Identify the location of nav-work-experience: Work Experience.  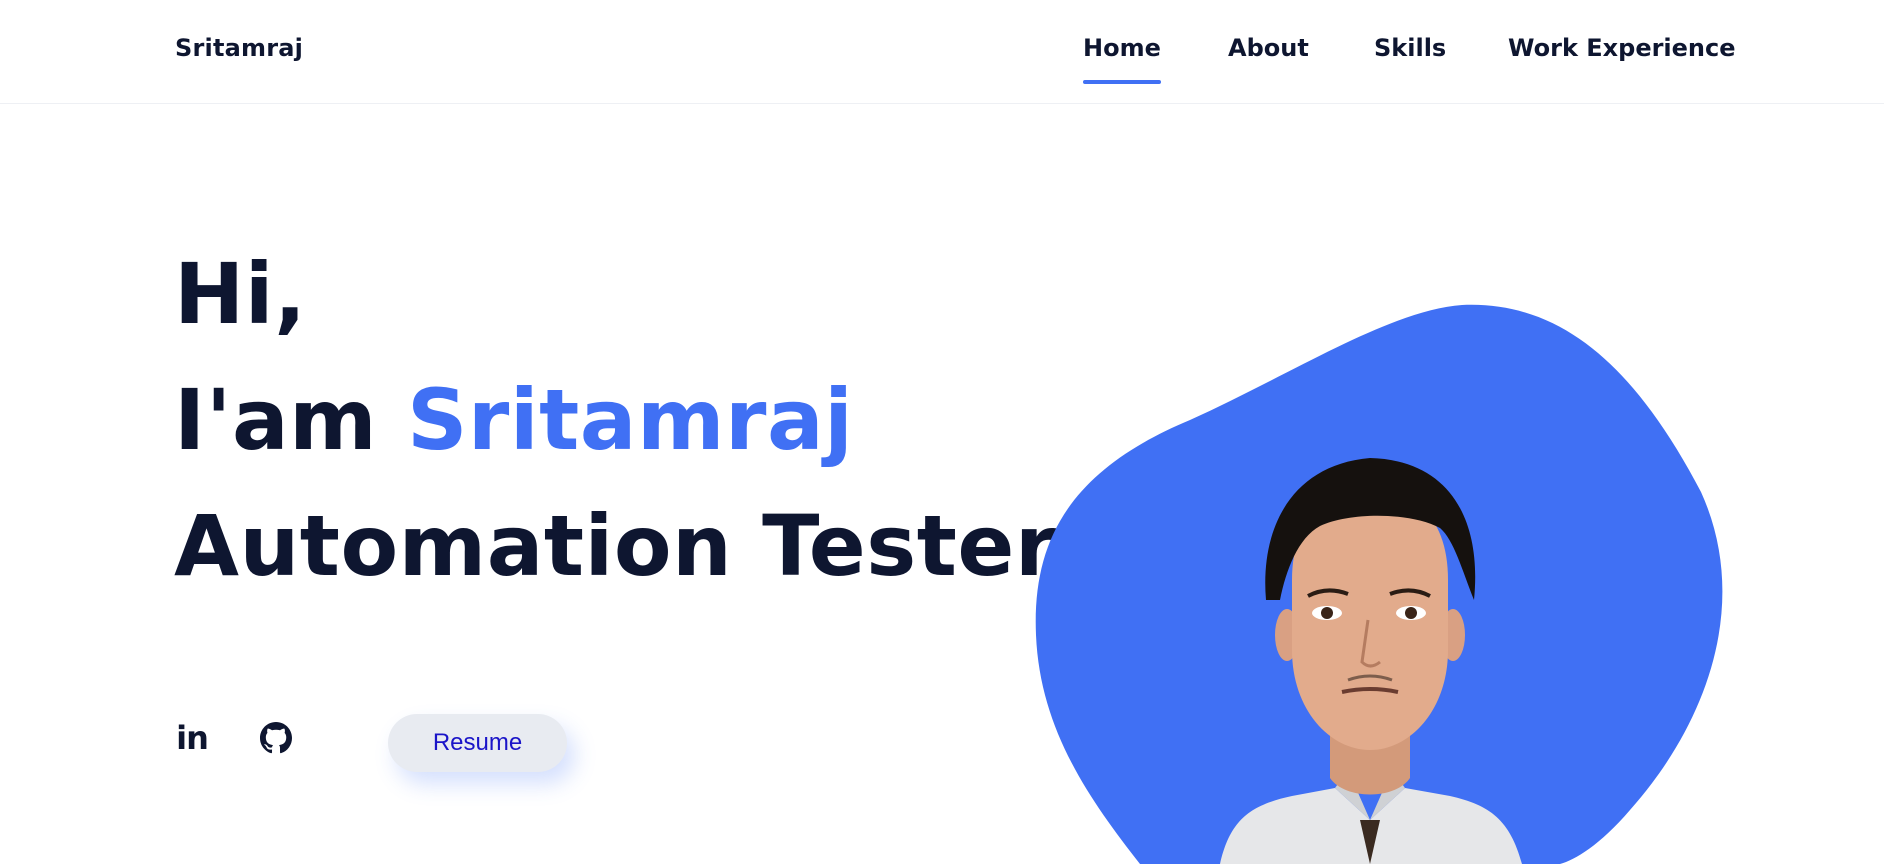
(1622, 48).